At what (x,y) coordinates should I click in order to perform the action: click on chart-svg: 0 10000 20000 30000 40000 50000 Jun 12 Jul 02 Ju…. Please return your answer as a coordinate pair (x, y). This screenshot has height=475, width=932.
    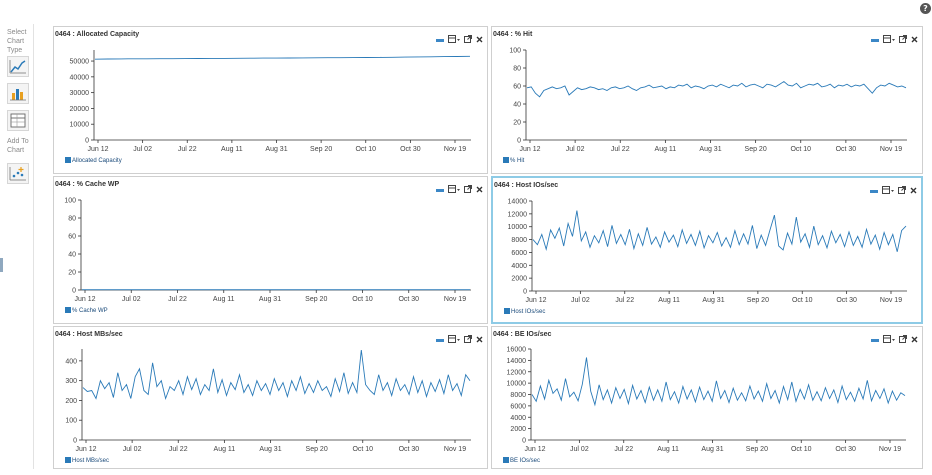
    Looking at the image, I should click on (270, 101).